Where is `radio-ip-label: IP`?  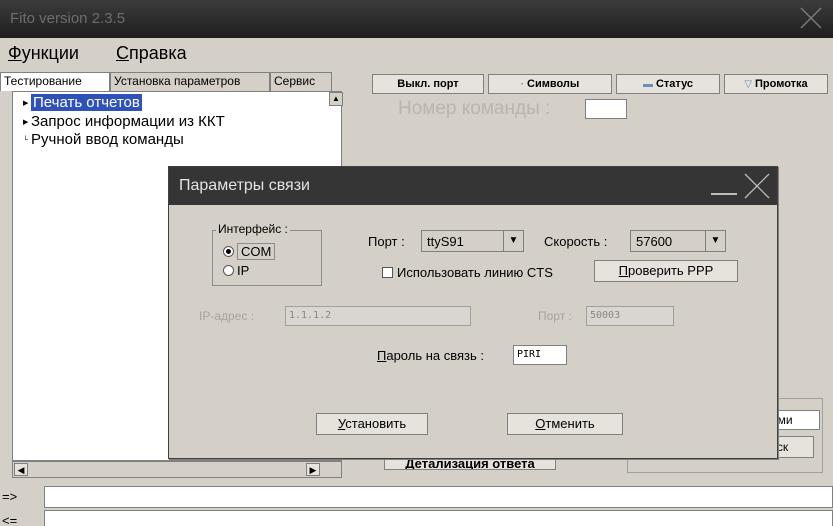
radio-ip-label: IP is located at coordinates (243, 270).